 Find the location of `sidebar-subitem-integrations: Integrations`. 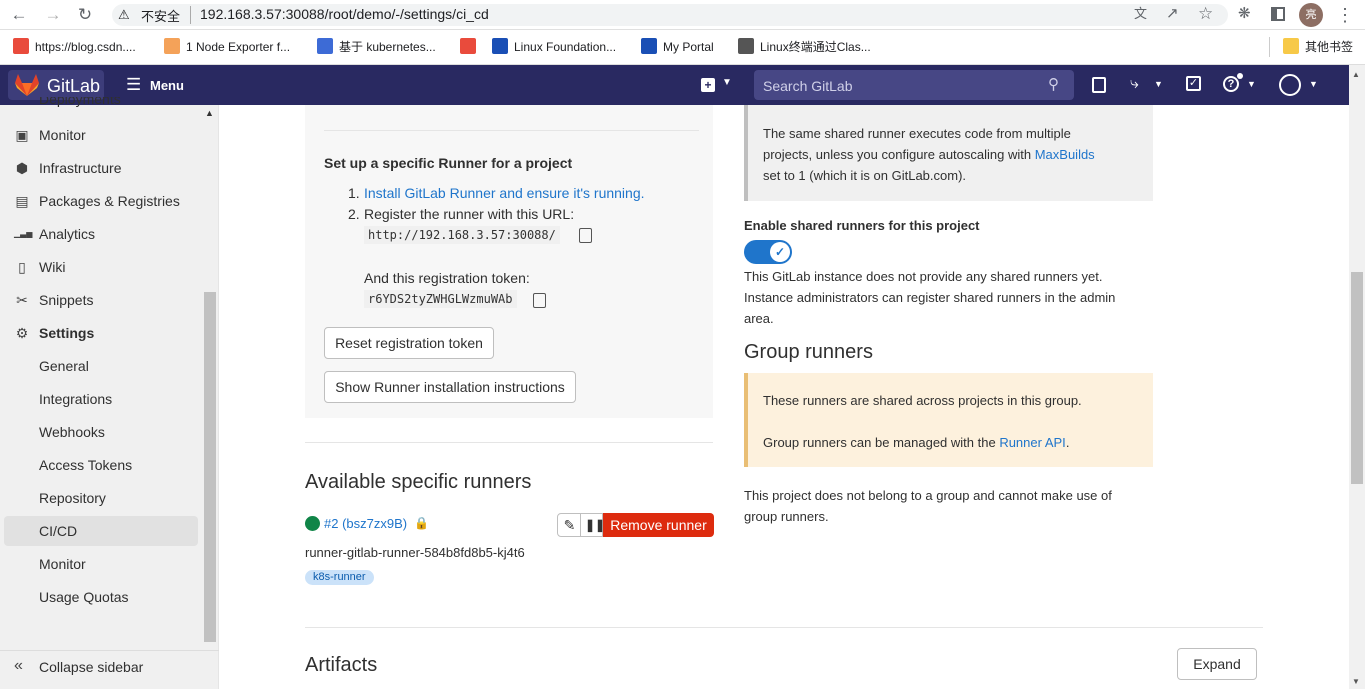

sidebar-subitem-integrations: Integrations is located at coordinates (109, 399).